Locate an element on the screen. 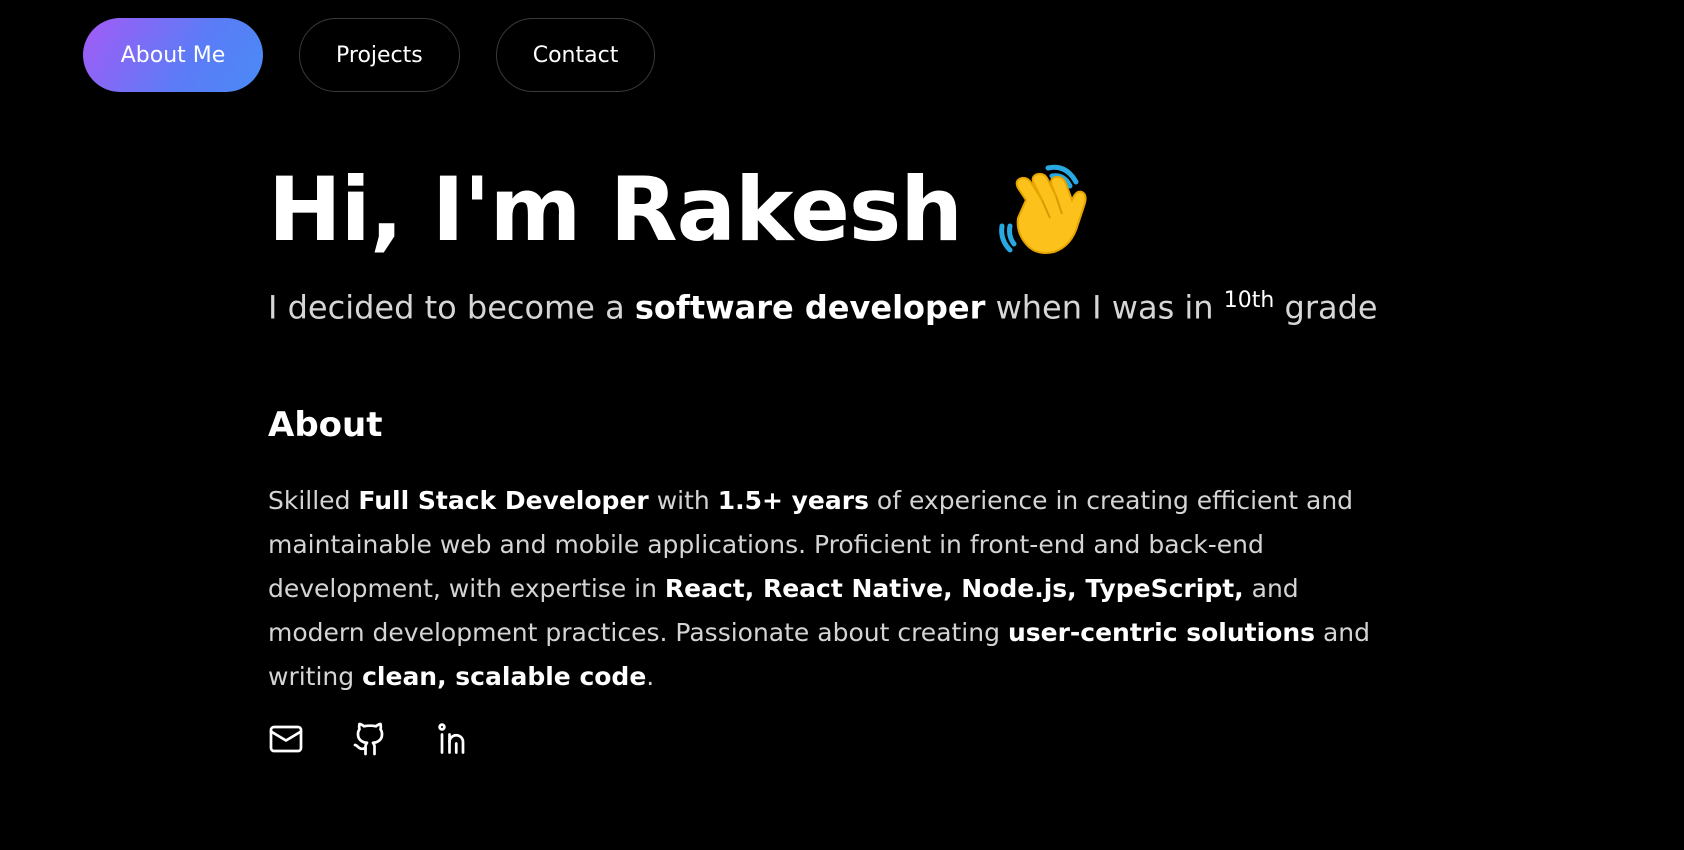 Image resolution: width=1684 pixels, height=850 pixels. social-links is located at coordinates (823, 739).